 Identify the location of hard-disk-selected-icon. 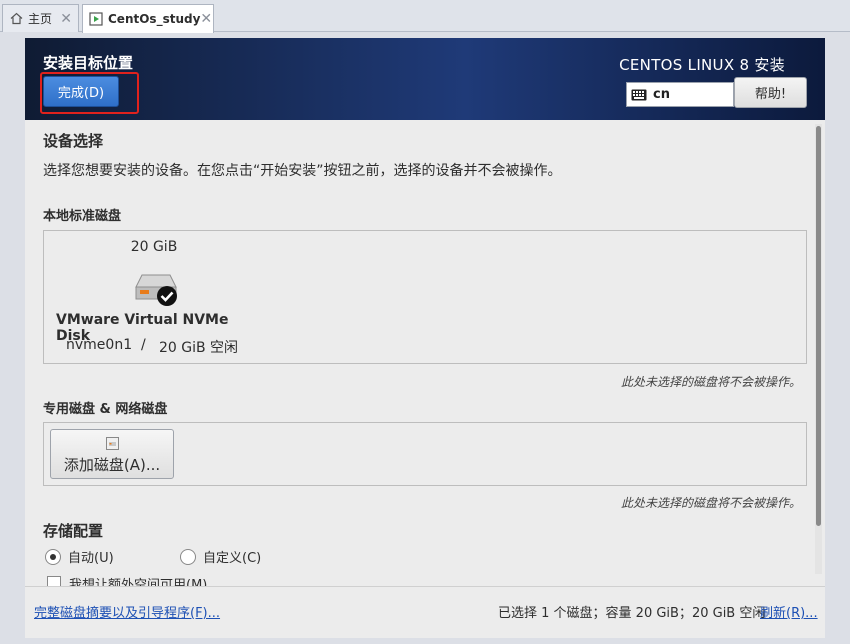
(156, 290).